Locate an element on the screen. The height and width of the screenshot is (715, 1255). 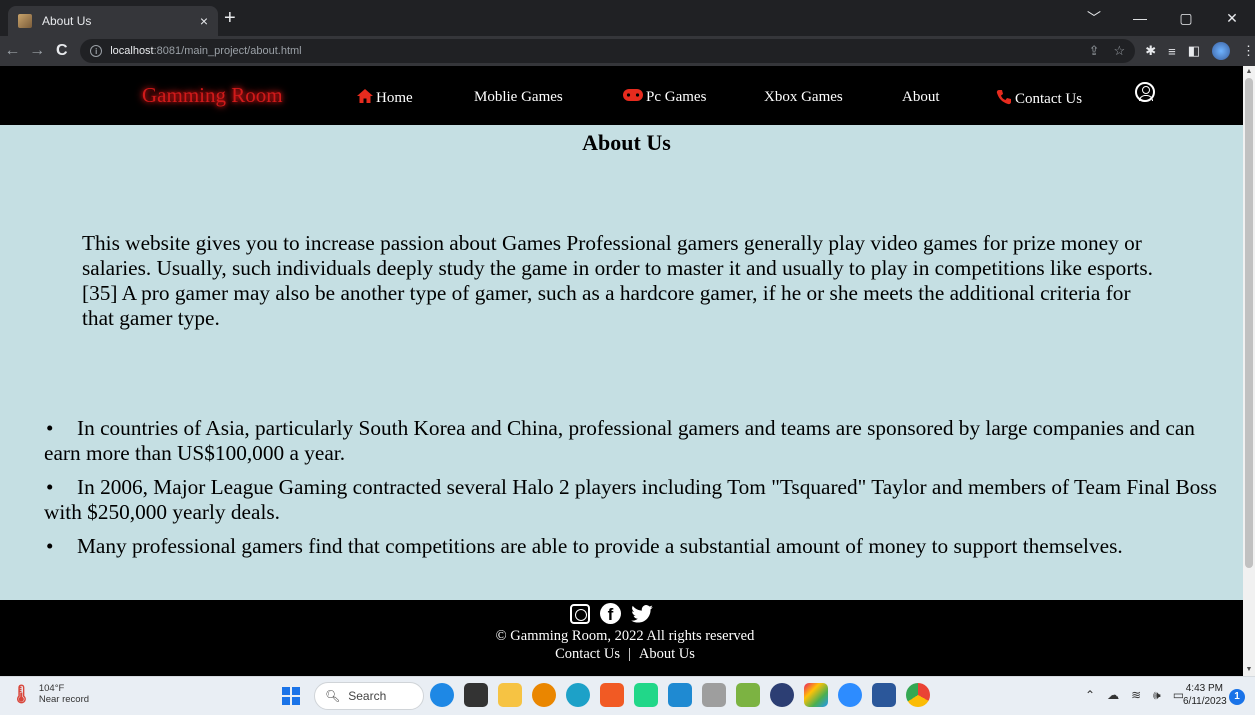
eclipse-icon is located at coordinates (782, 695).